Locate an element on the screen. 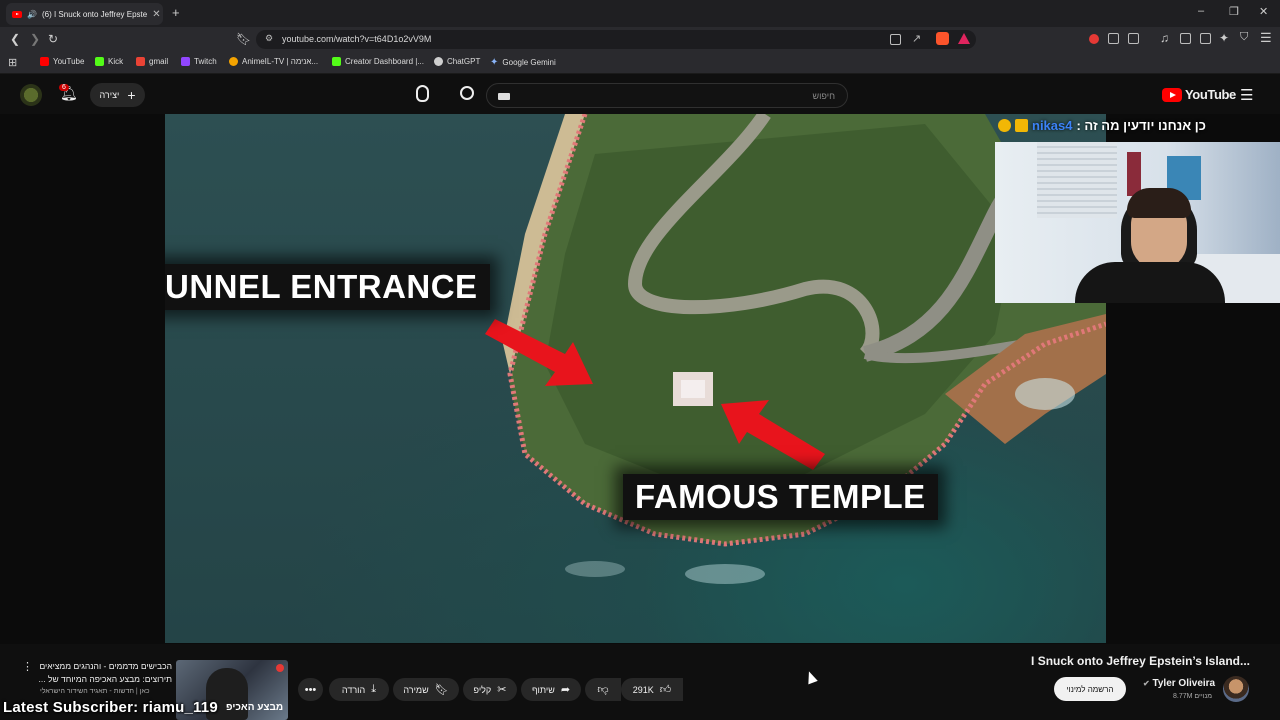 This screenshot has height=720, width=1280. bookmark-twitch: Twitch is located at coordinates (199, 61).